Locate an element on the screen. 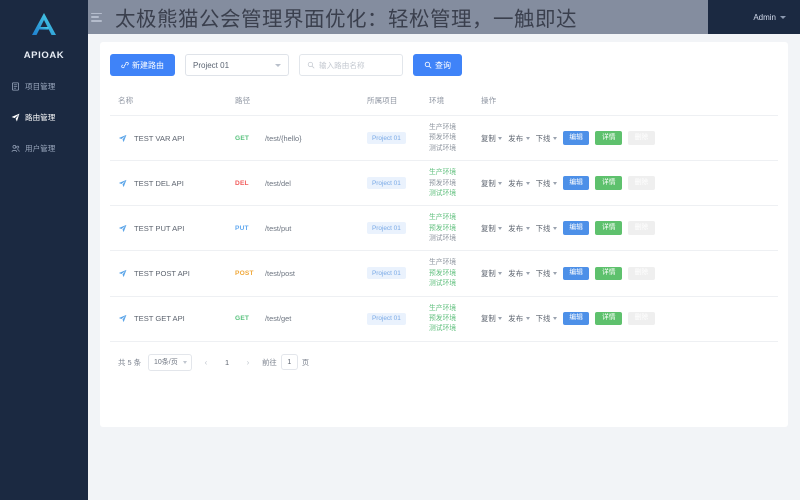 The width and height of the screenshot is (800, 500). project-select: Project 01 is located at coordinates (237, 65).